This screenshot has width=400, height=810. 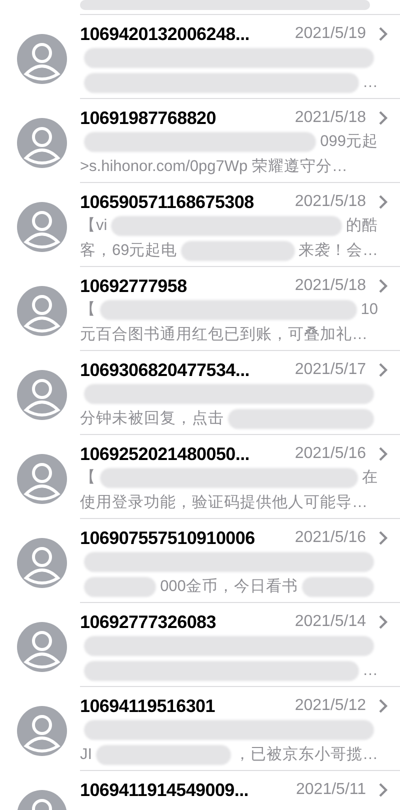 I want to click on message-preview: 000金币，今日看书, so click(x=229, y=586).